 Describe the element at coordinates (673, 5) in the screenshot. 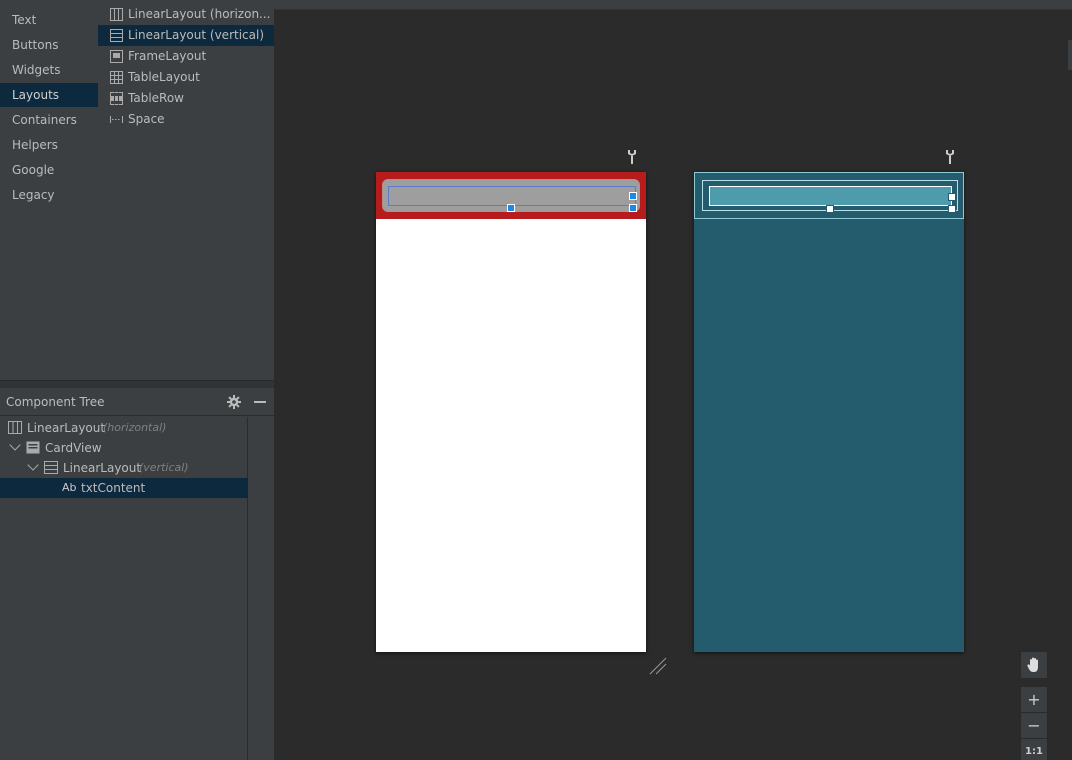

I see `design-toolbar` at that location.